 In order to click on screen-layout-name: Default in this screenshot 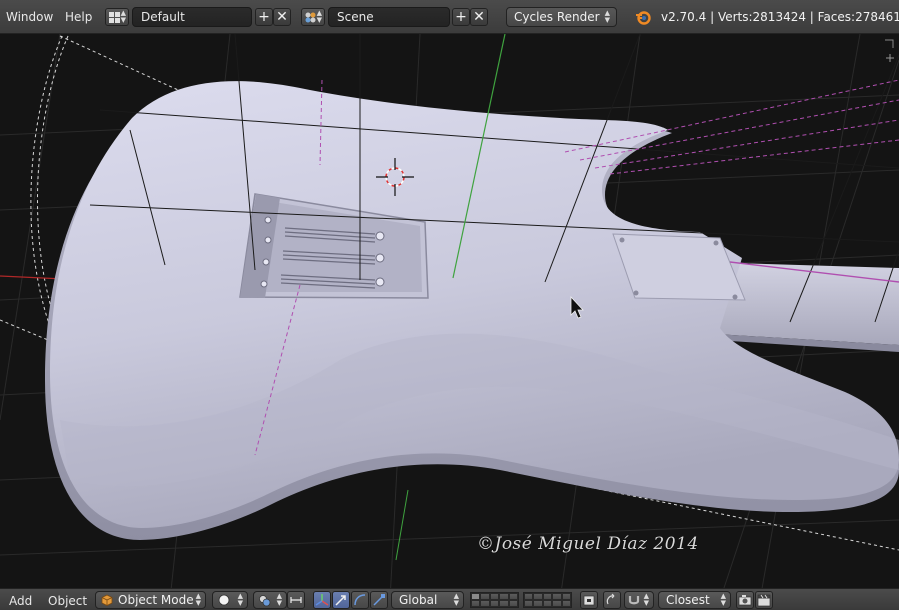, I will do `click(163, 17)`.